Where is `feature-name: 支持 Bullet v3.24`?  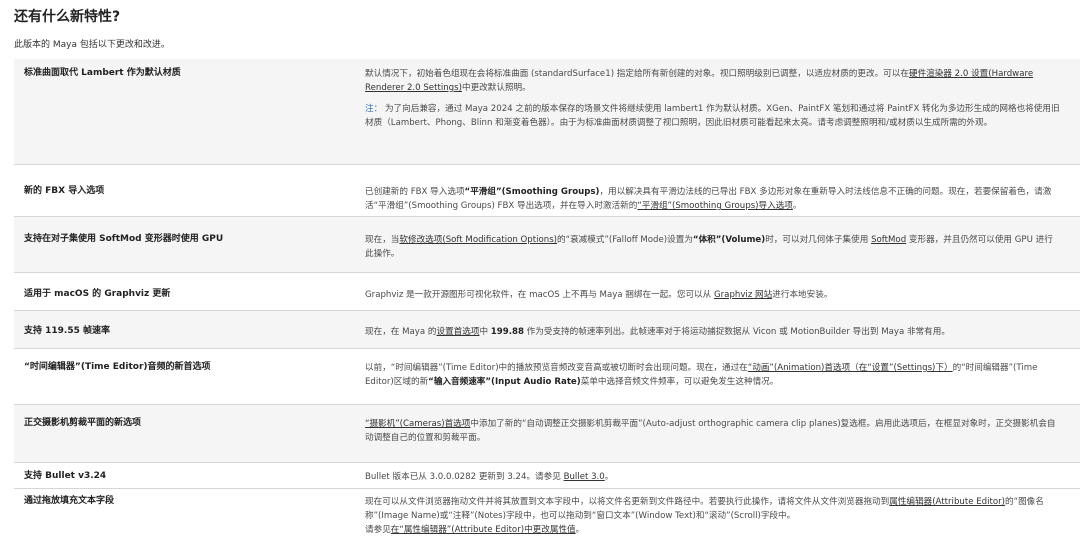 feature-name: 支持 Bullet v3.24 is located at coordinates (65, 476).